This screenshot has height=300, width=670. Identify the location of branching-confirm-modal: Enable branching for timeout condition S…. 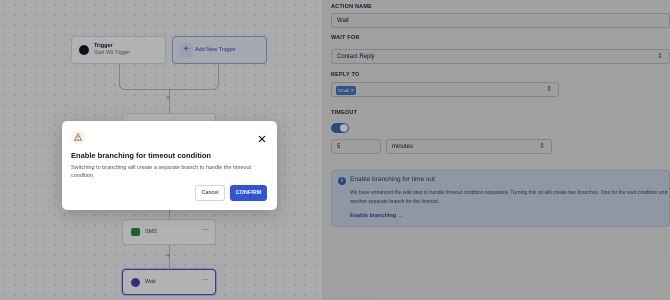
(169, 165).